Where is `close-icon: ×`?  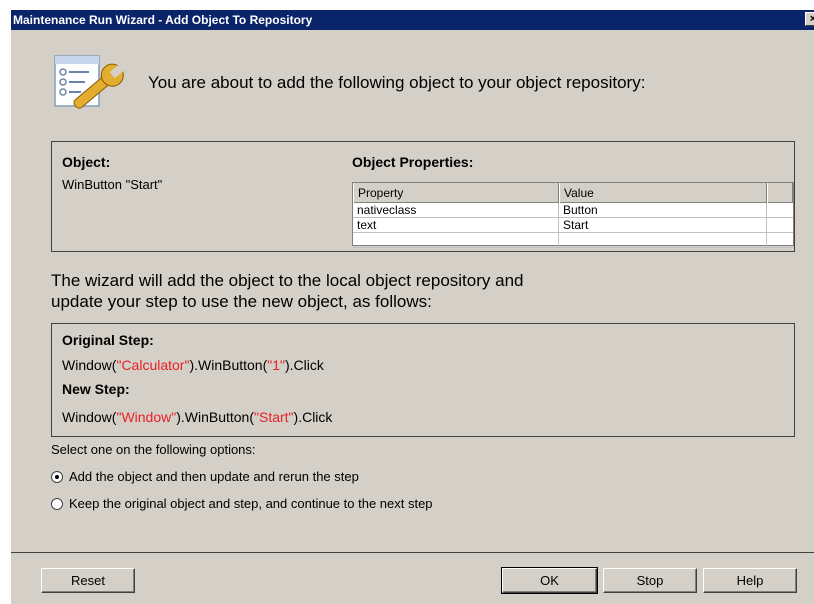 close-icon: × is located at coordinates (811, 19).